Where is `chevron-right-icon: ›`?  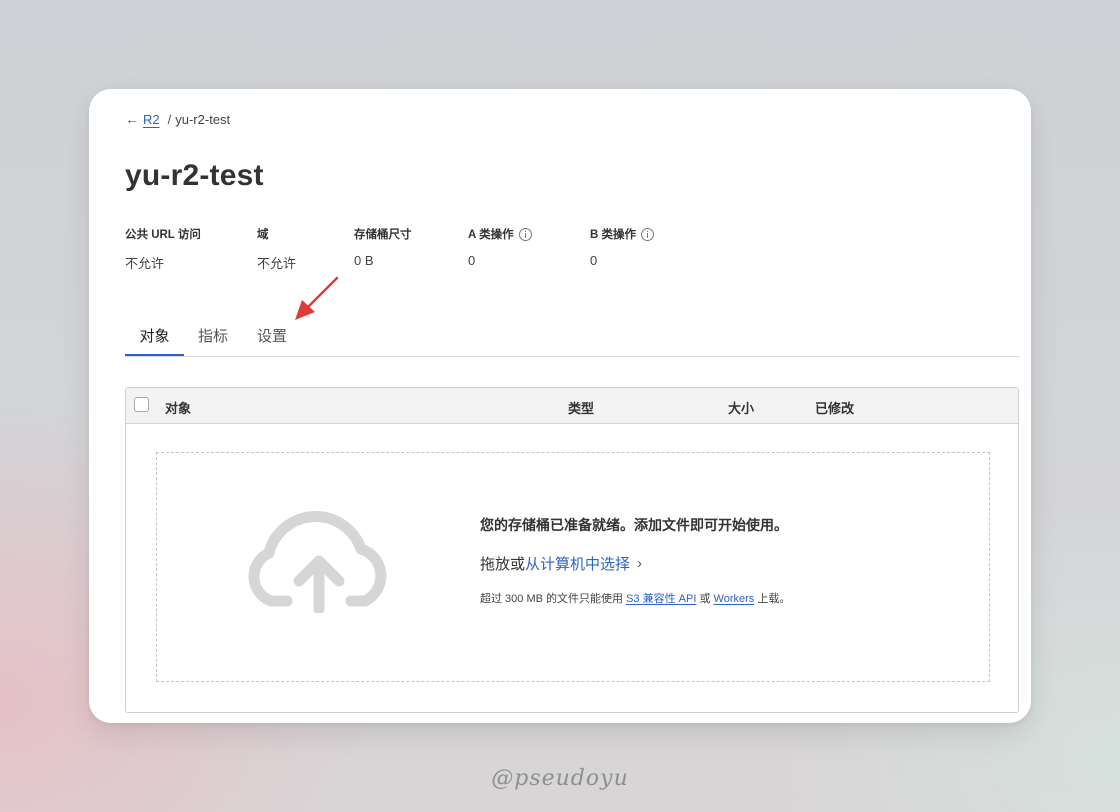 chevron-right-icon: › is located at coordinates (639, 563).